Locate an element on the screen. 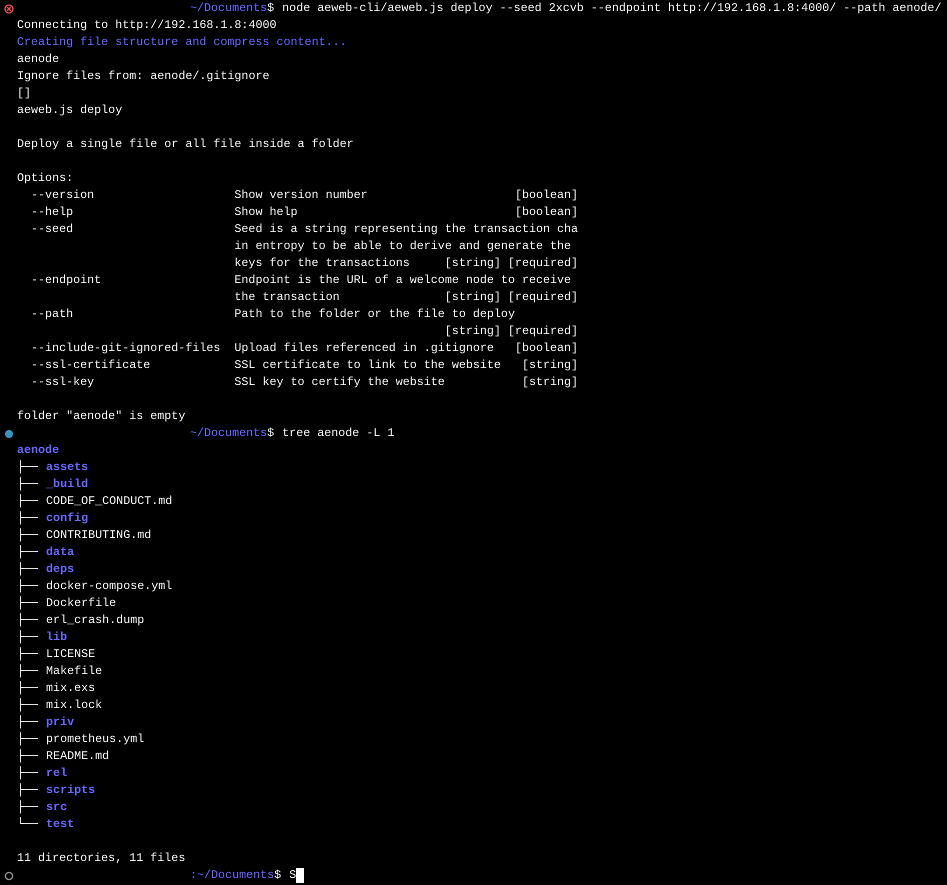 The image size is (947, 885). tree-branch: └── is located at coordinates (27, 824).